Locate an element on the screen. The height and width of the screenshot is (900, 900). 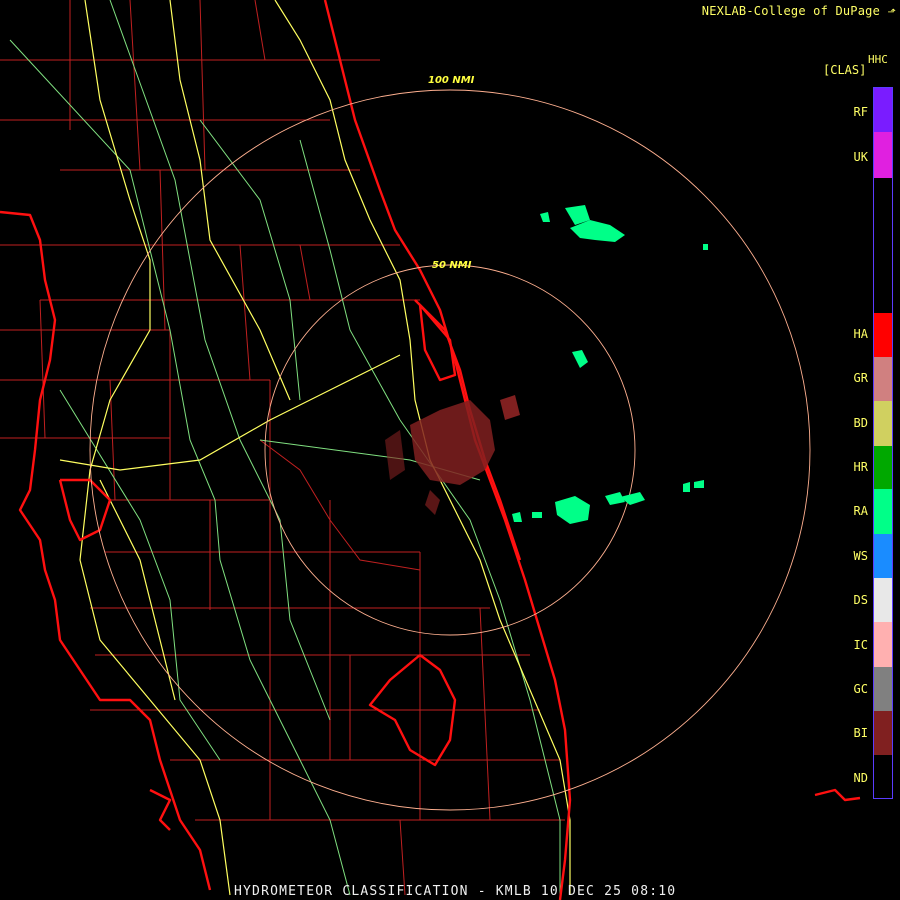
swatch-uk is located at coordinates (883, 155).